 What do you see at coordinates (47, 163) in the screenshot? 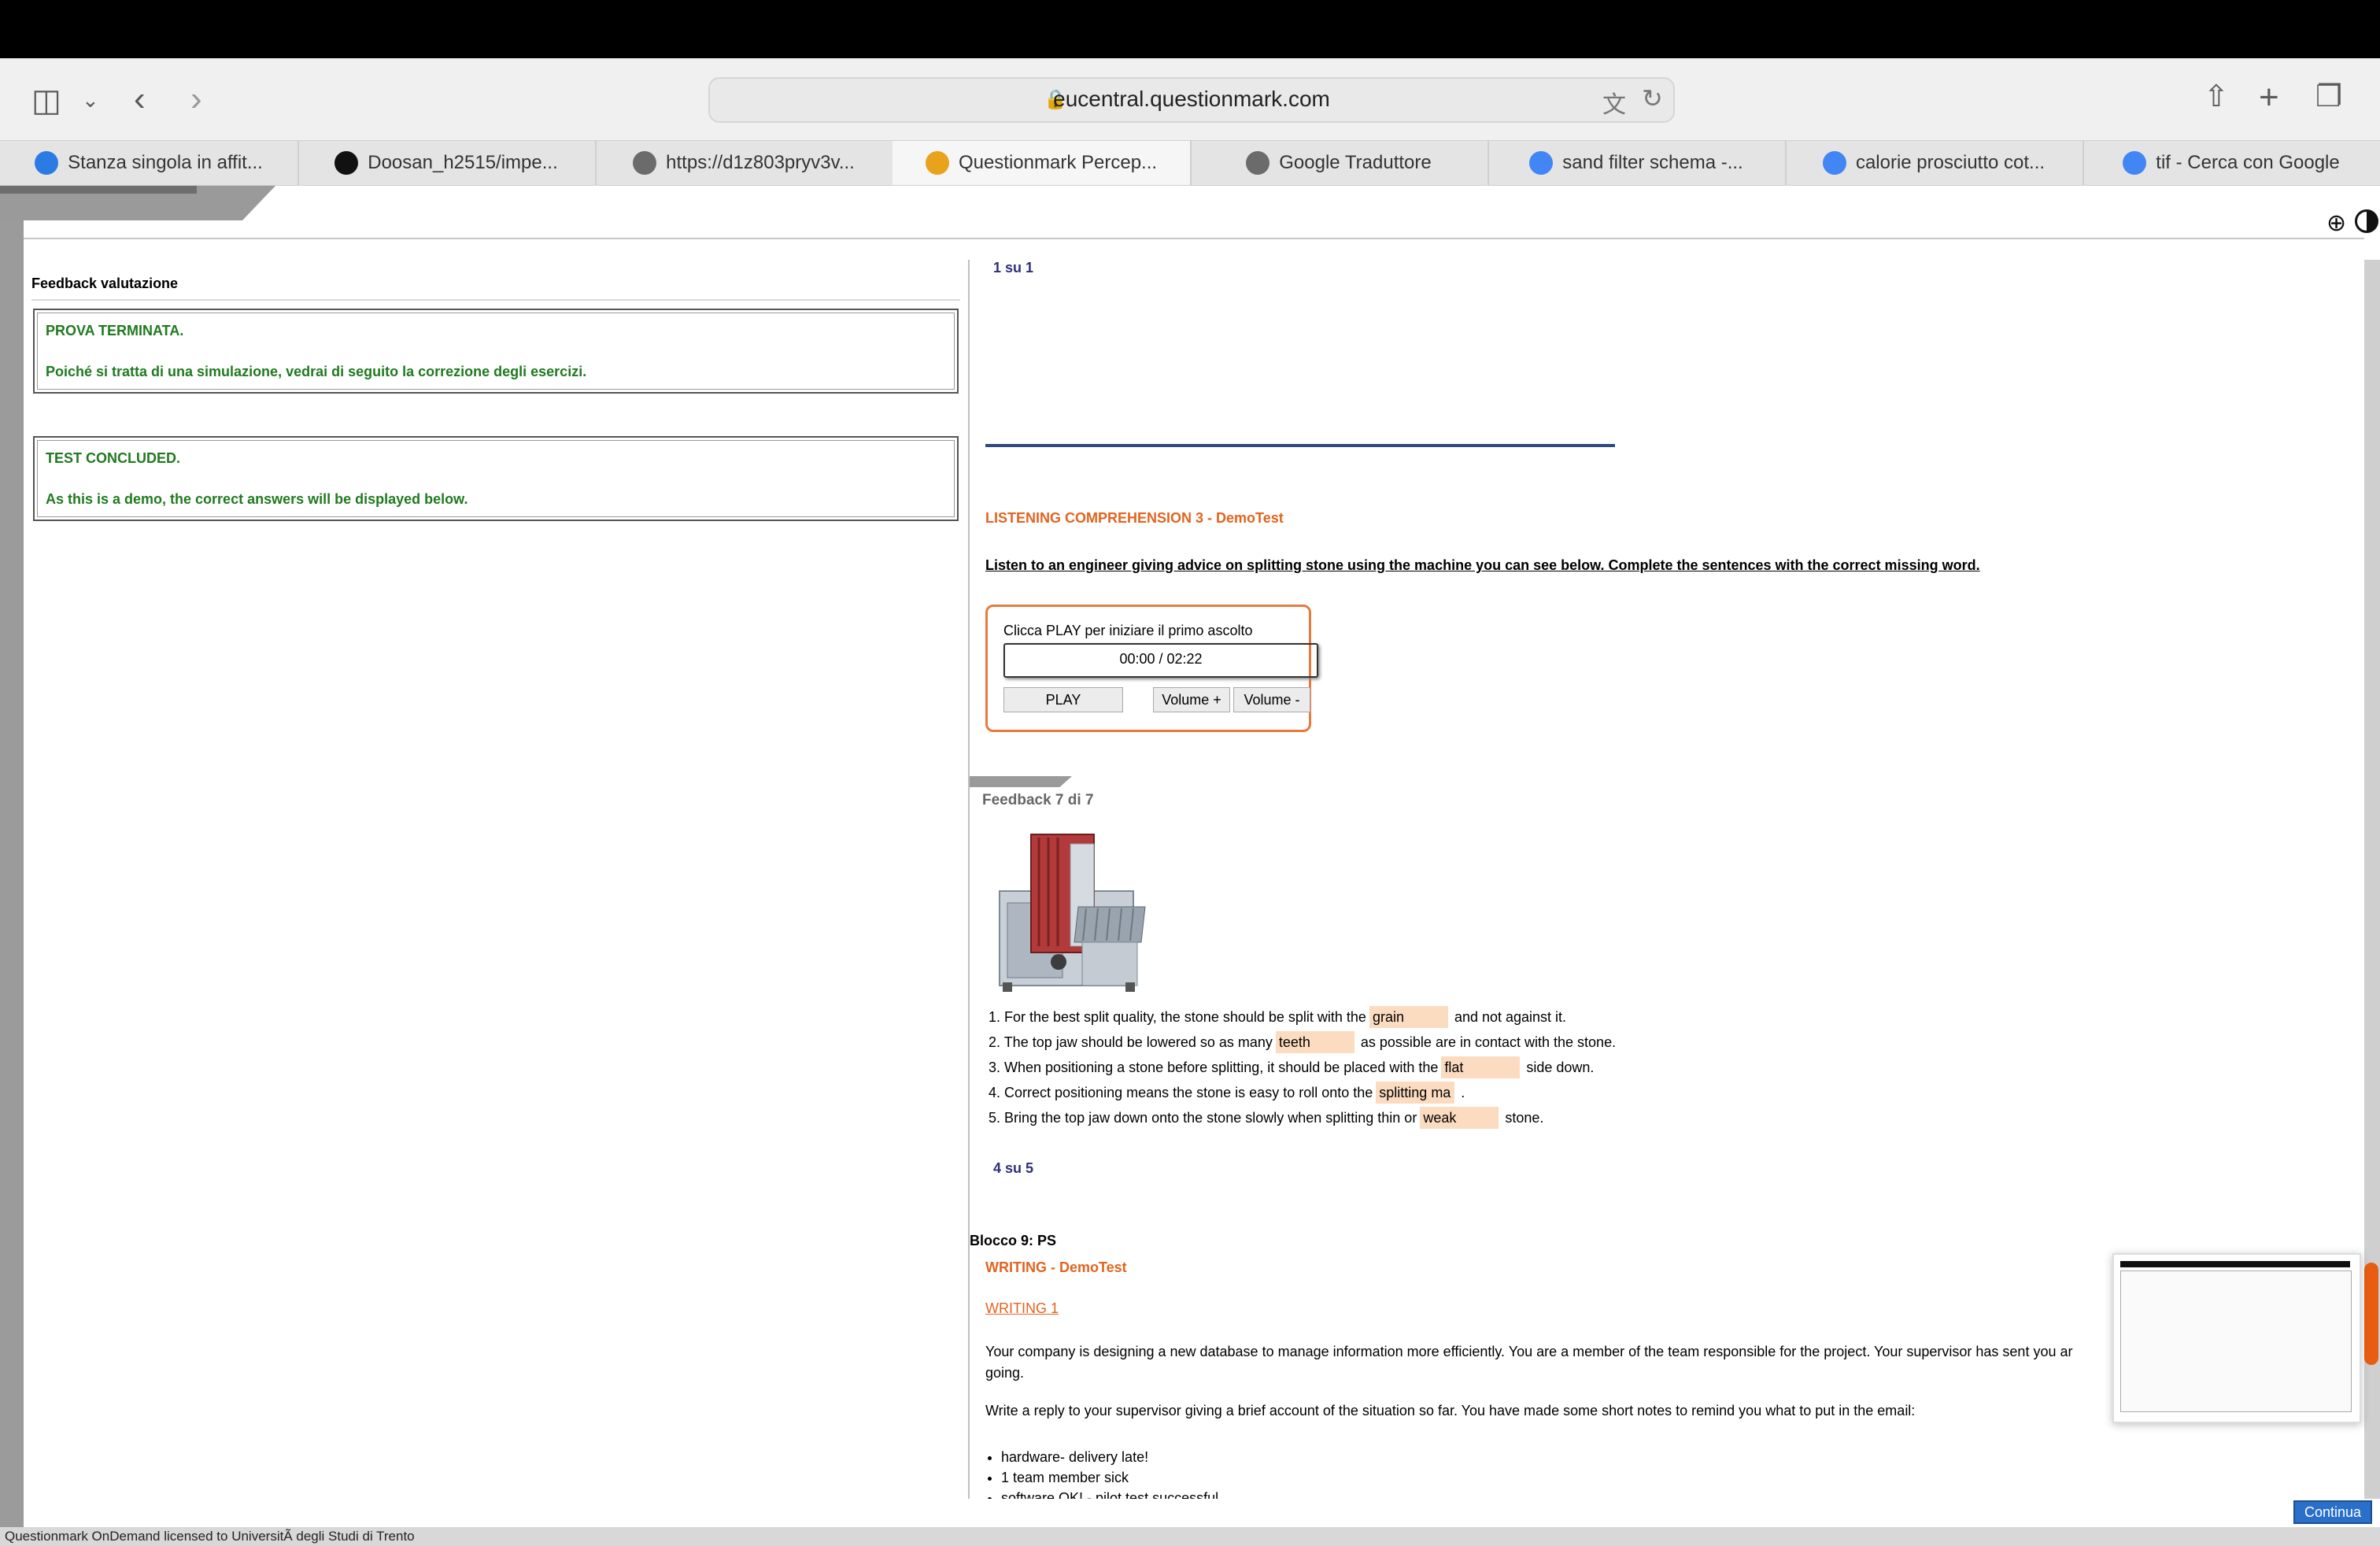
I see `info-icon` at bounding box center [47, 163].